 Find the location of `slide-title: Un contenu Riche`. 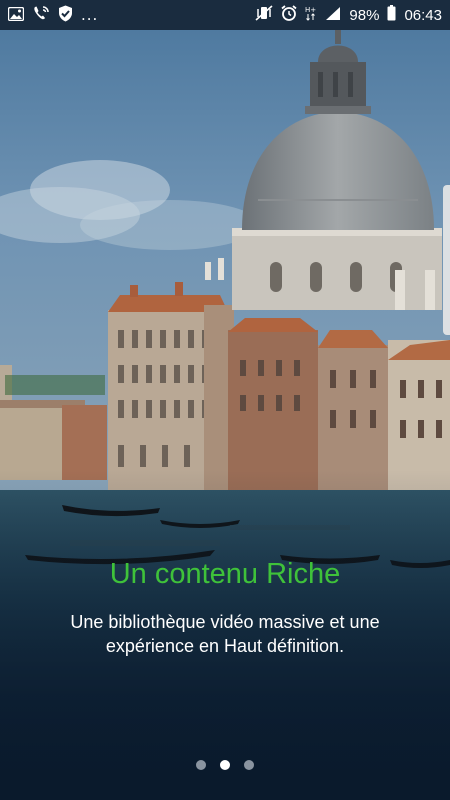

slide-title: Un contenu Riche is located at coordinates (225, 574).